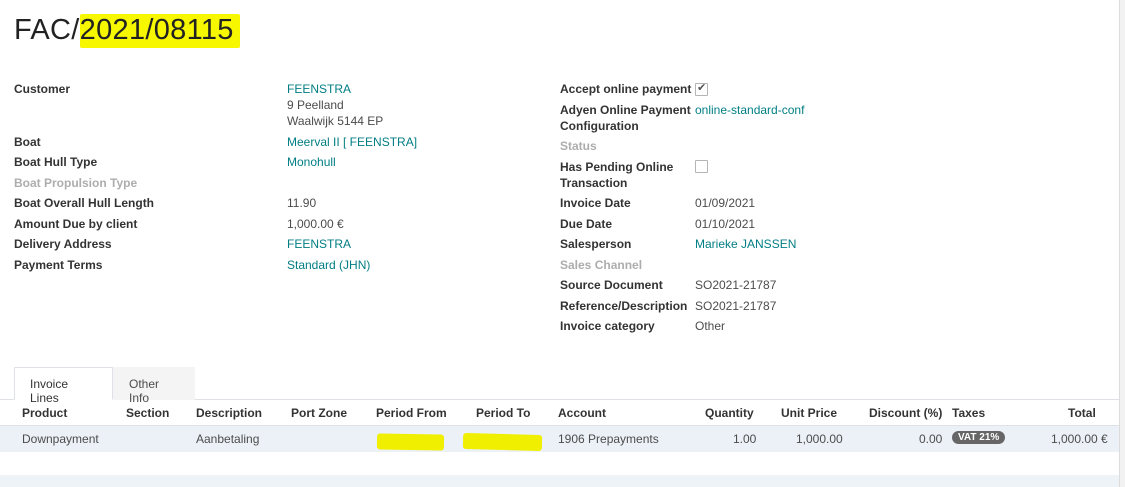 This screenshot has width=1125, height=487. Describe the element at coordinates (701, 166) in the screenshot. I see `pending-checkbox` at that location.